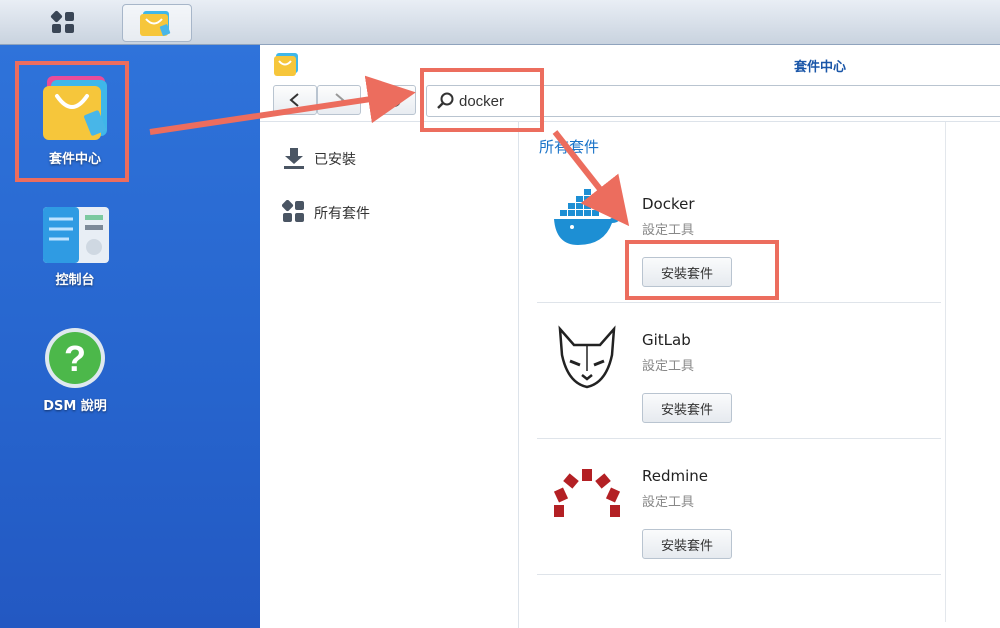 The height and width of the screenshot is (628, 1000). I want to click on desktop-icon-label: 控制台, so click(75, 280).